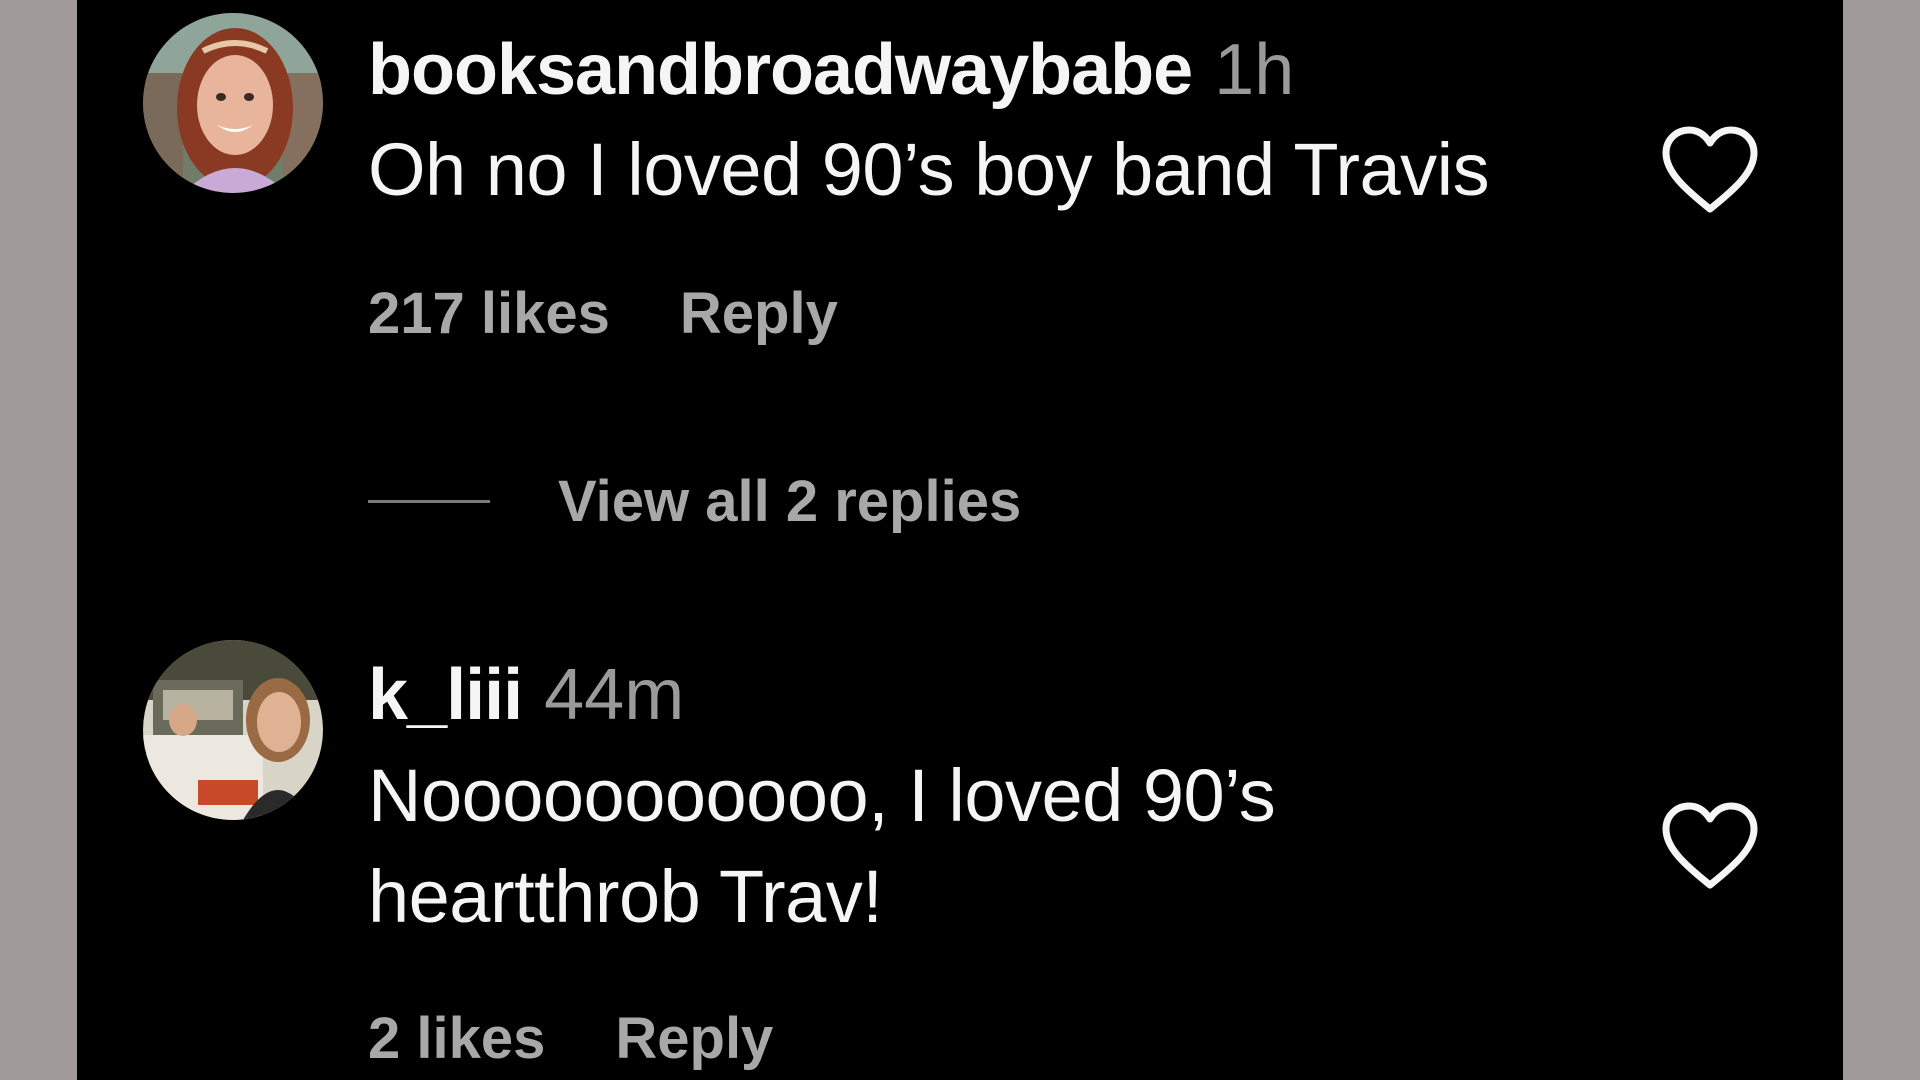 Image resolution: width=1920 pixels, height=1080 pixels. I want to click on likes-count: 217 likes, so click(489, 313).